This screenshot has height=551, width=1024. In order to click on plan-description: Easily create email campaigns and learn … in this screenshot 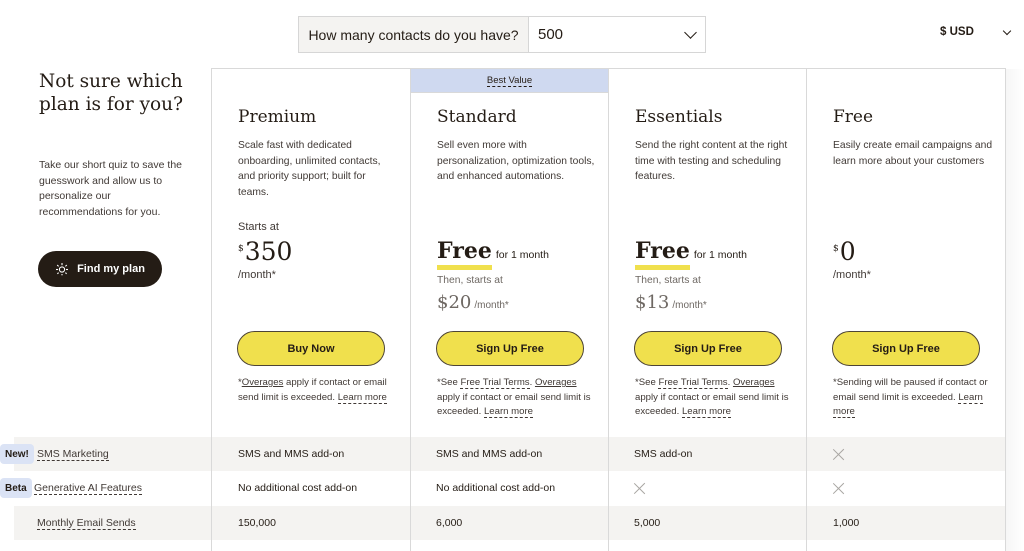, I will do `click(913, 153)`.